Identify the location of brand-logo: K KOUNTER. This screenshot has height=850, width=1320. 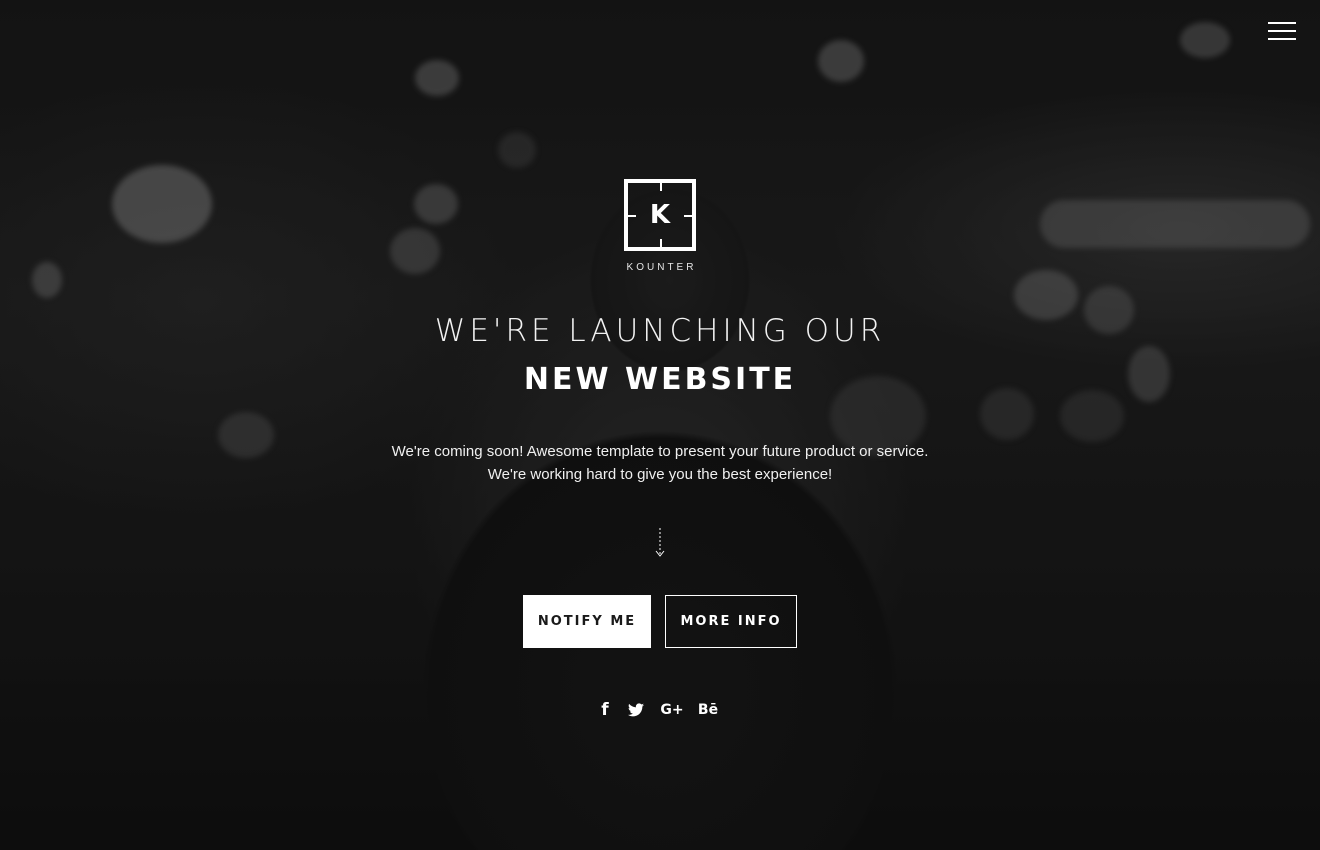
(660, 226).